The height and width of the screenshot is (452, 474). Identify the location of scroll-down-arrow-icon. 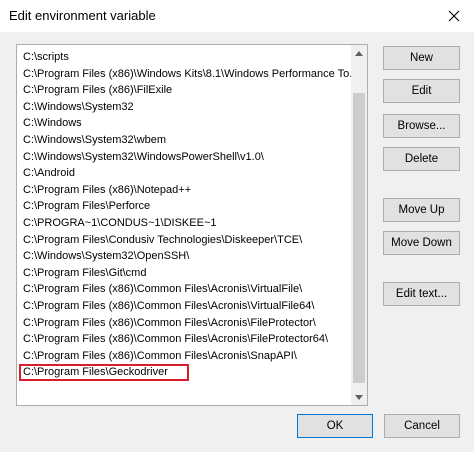
(359, 397).